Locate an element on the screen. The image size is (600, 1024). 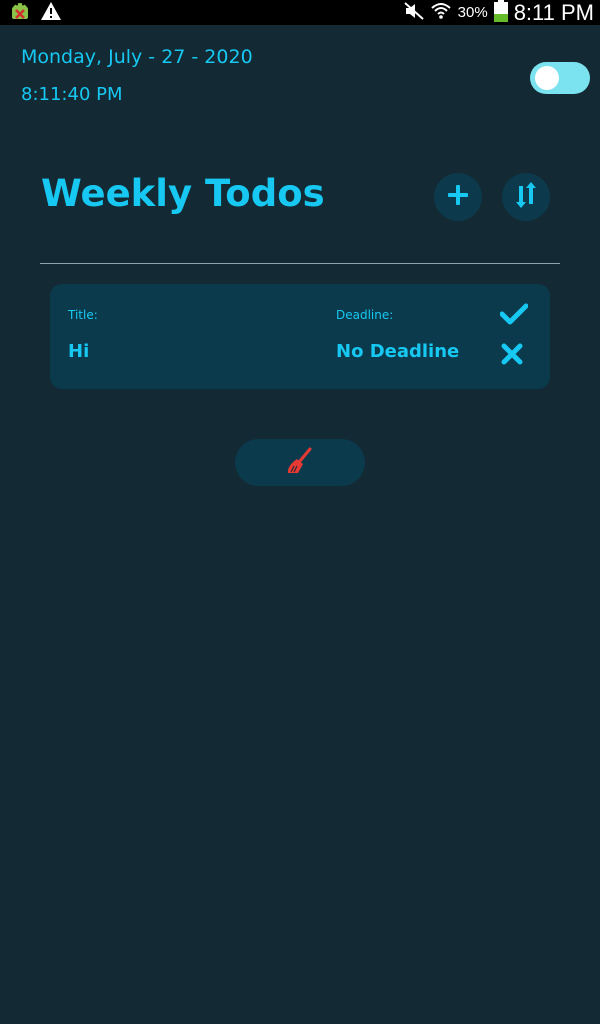
status-time: 8:11 PM is located at coordinates (553, 12).